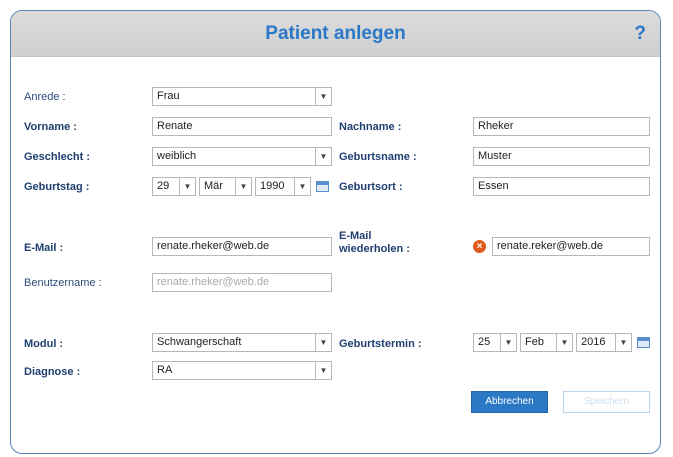 This screenshot has height=457, width=673. I want to click on email-field: renate.rheker@web.de, so click(242, 246).